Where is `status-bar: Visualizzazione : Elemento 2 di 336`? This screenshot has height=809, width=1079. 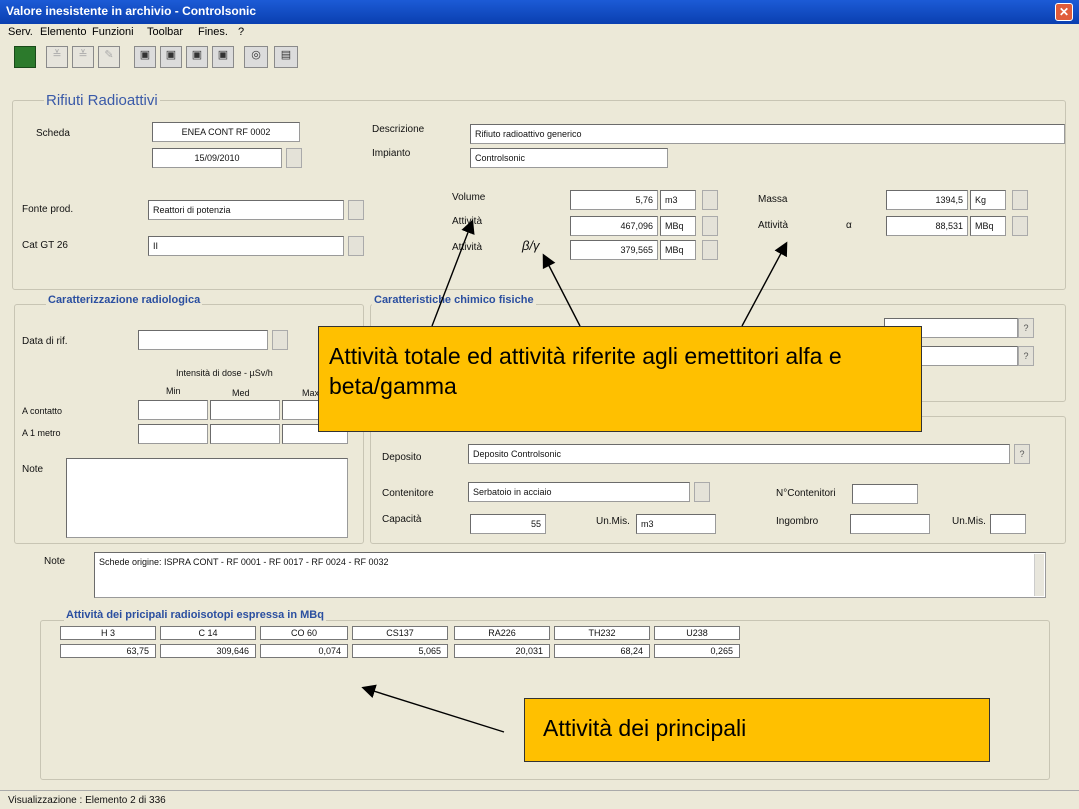 status-bar: Visualizzazione : Elemento 2 di 336 is located at coordinates (539, 799).